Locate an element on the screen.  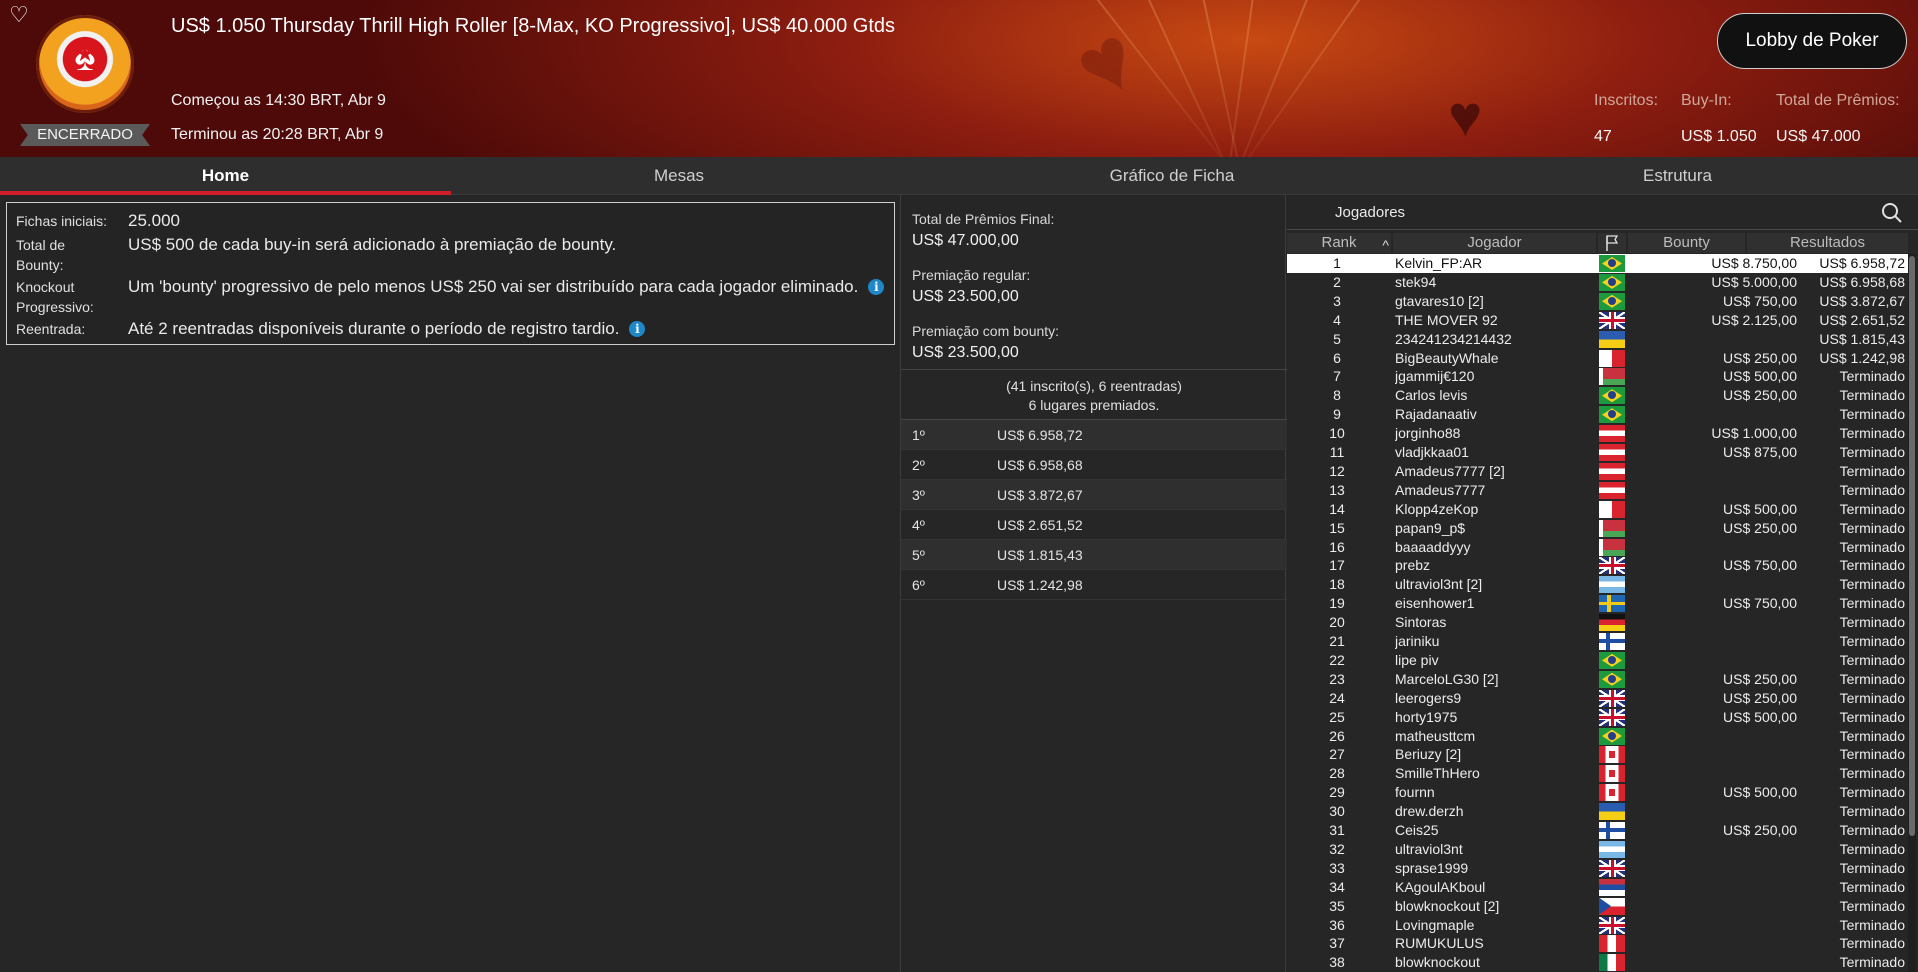
player-rank: 31 is located at coordinates (1337, 830).